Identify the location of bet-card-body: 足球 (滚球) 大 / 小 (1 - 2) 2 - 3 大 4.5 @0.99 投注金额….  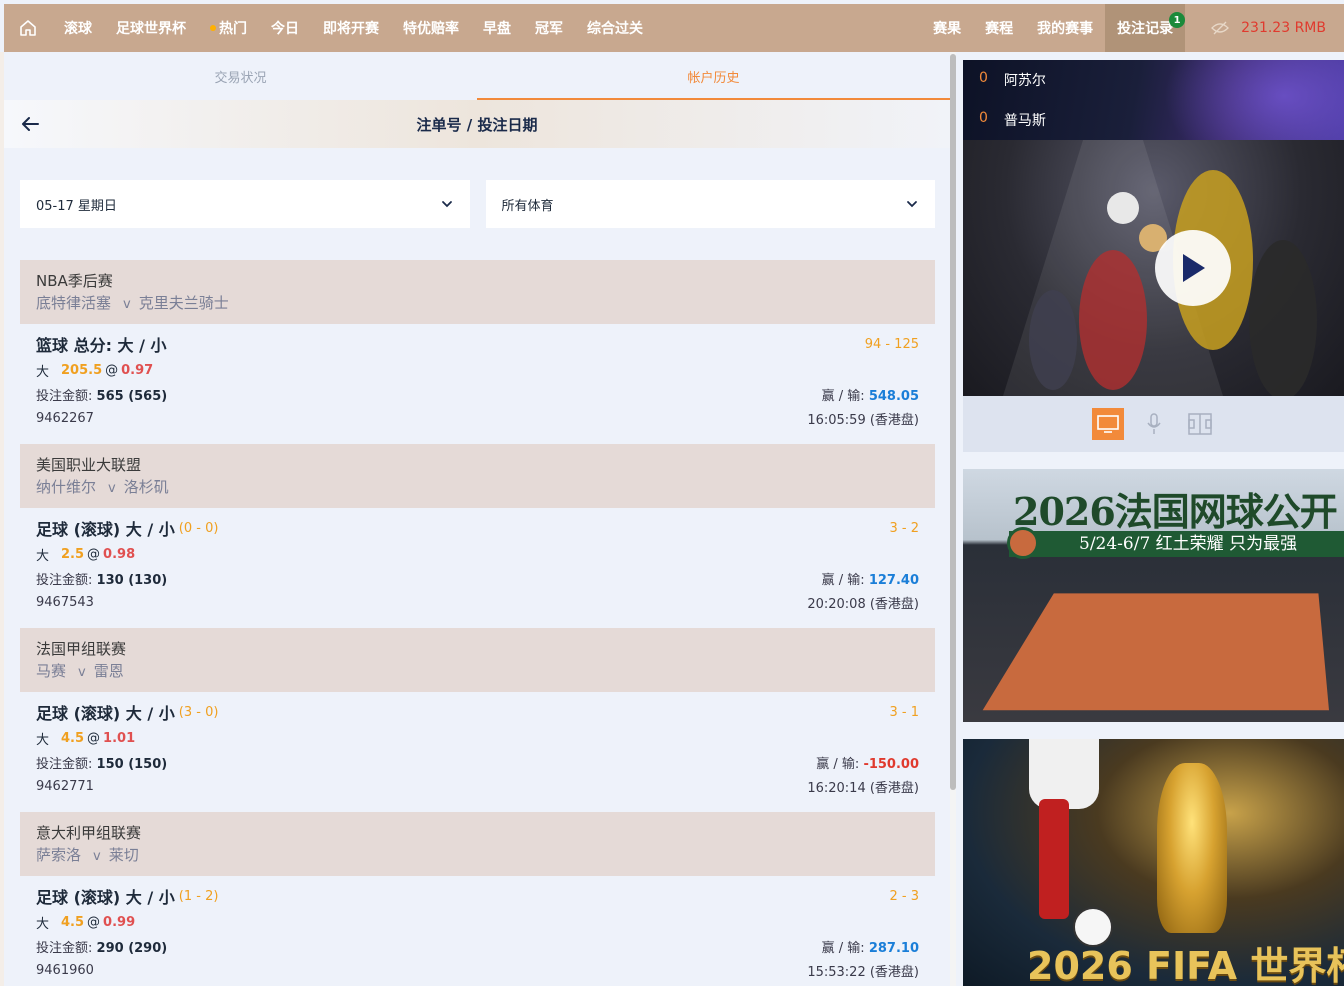
(477, 931).